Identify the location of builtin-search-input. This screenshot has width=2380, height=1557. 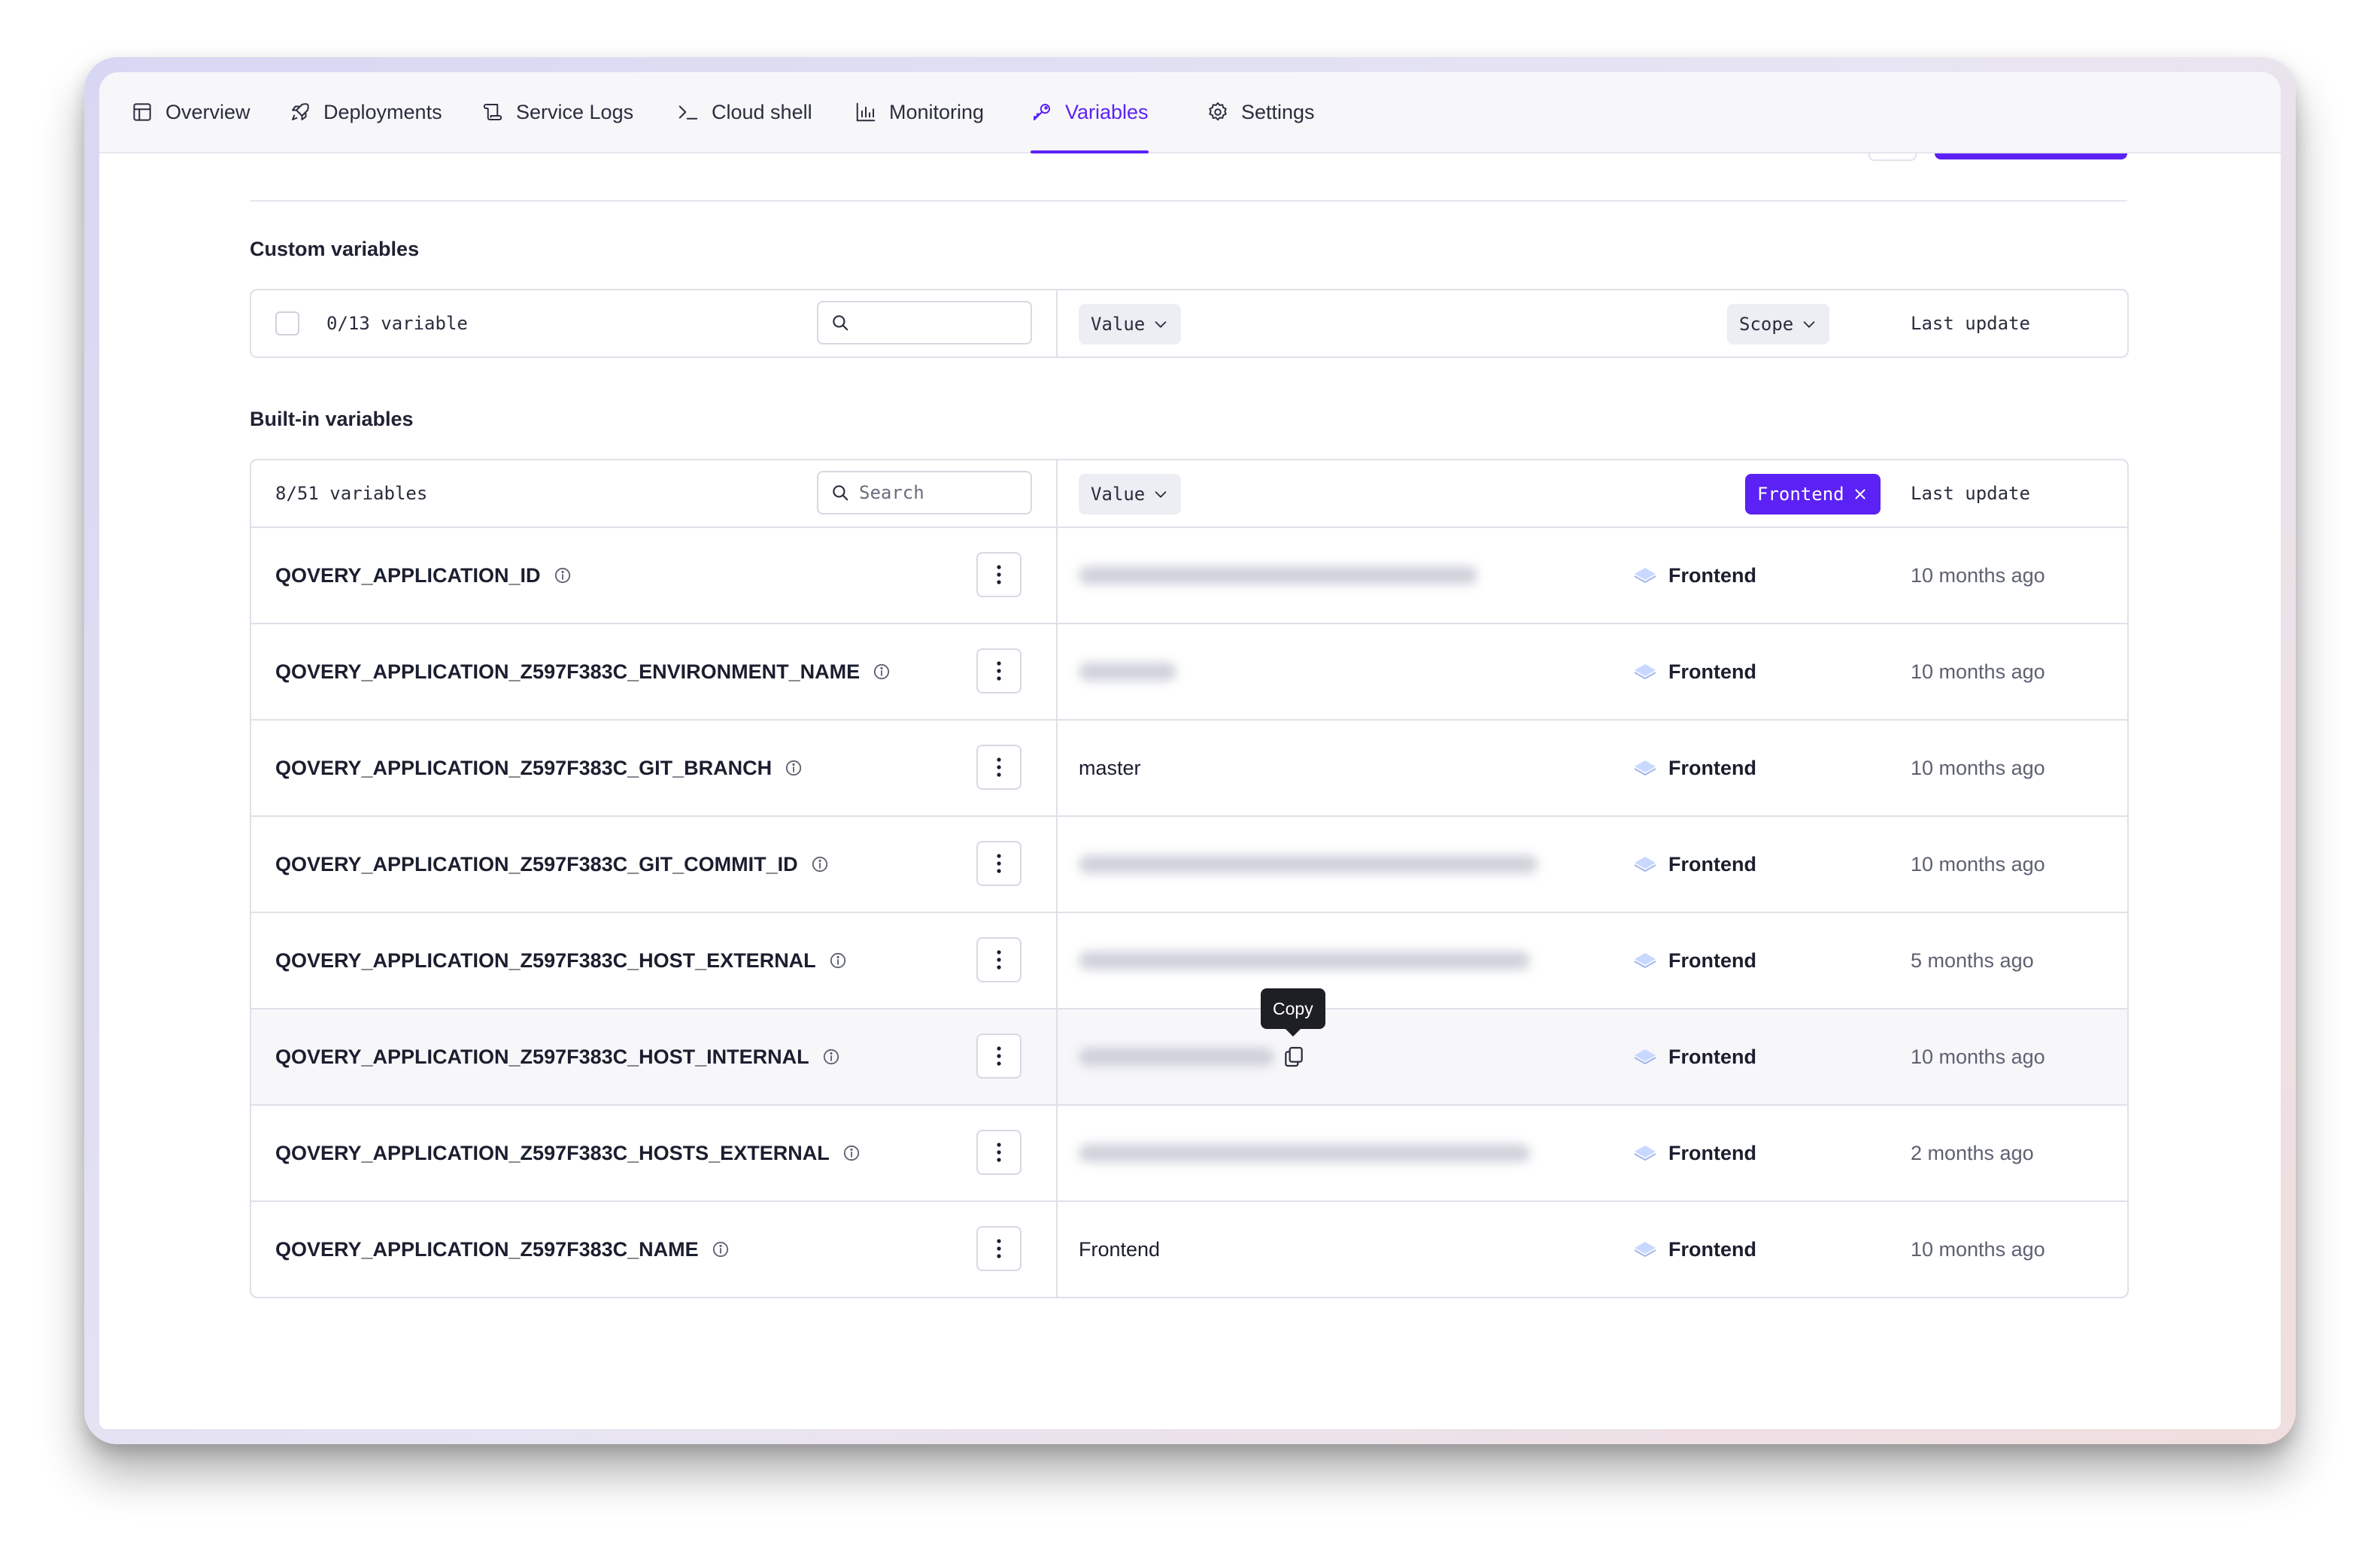
(934, 492).